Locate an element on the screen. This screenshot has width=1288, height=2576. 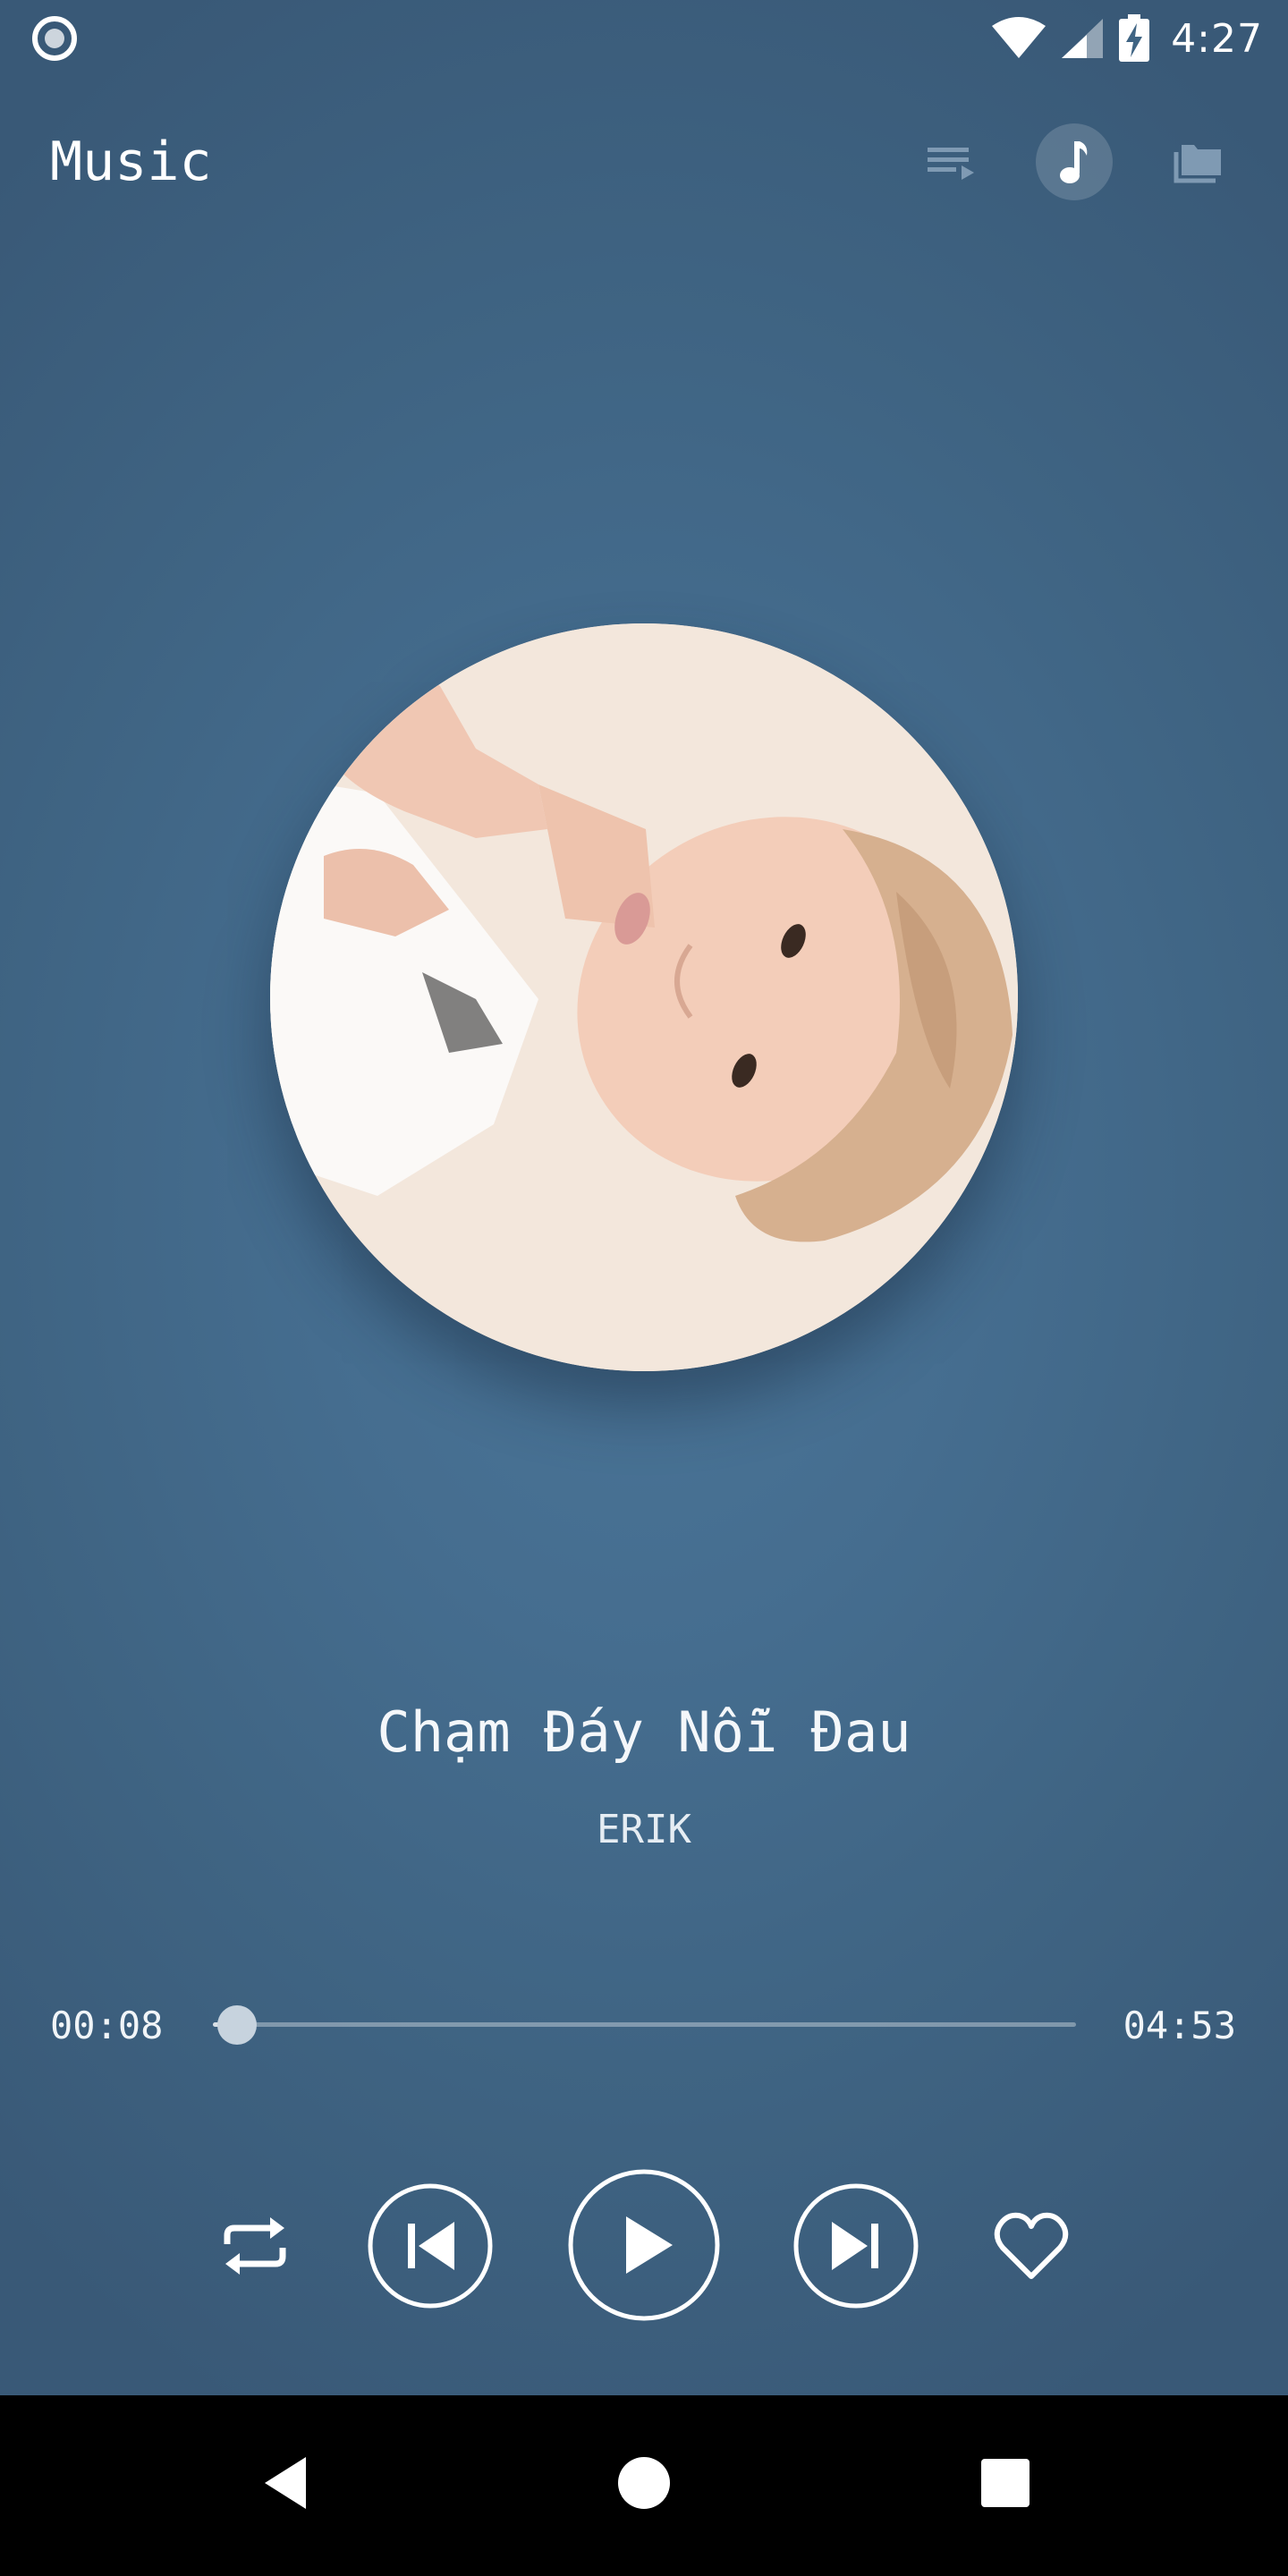
home-button is located at coordinates (644, 2483).